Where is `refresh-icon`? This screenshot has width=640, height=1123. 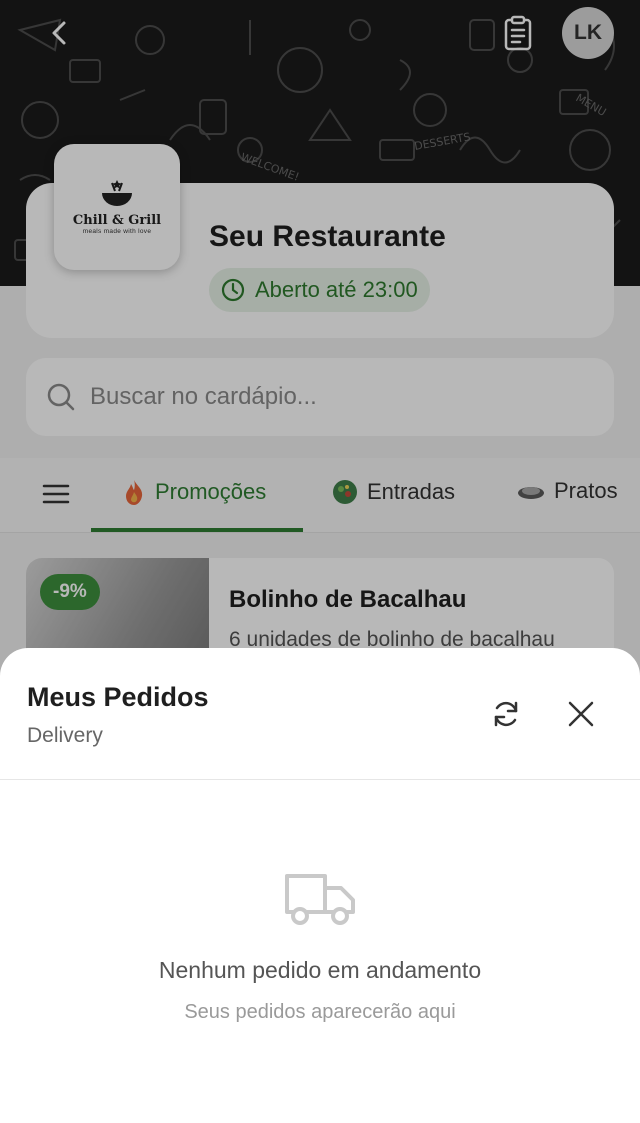 refresh-icon is located at coordinates (506, 714).